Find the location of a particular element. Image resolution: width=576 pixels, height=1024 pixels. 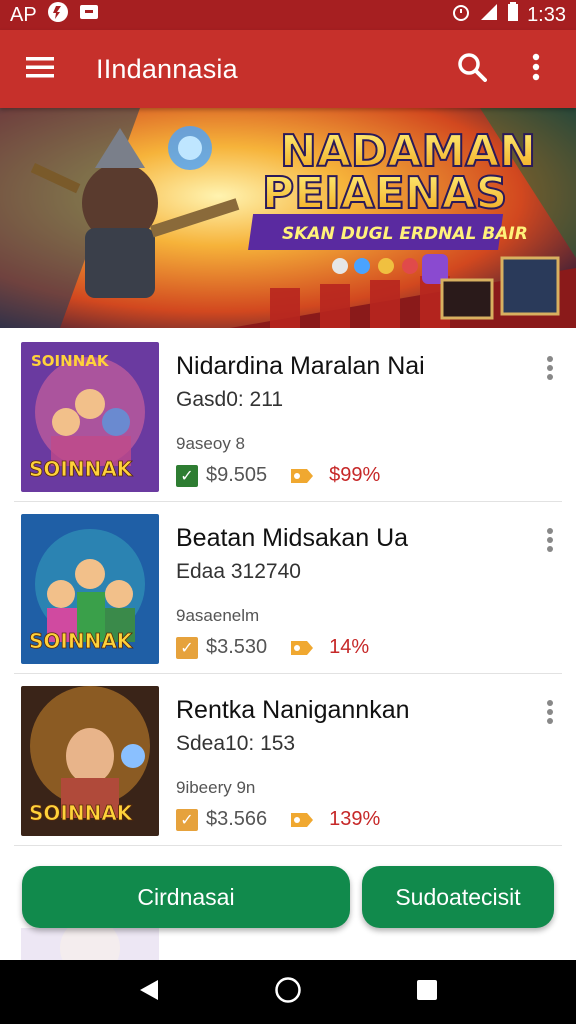

menu-button is located at coordinates (40, 69).